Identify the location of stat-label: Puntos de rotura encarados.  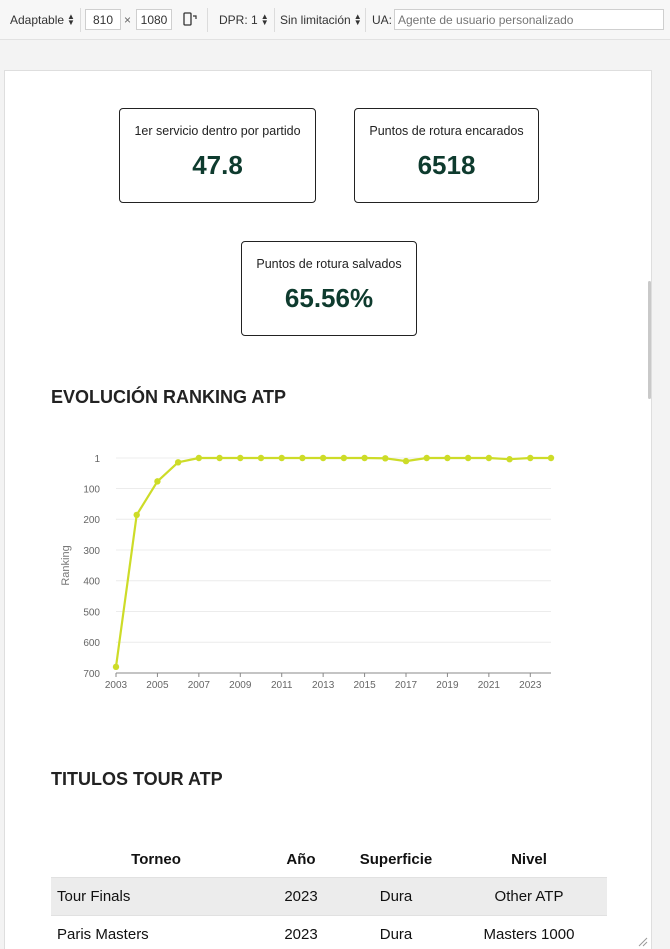
(446, 131).